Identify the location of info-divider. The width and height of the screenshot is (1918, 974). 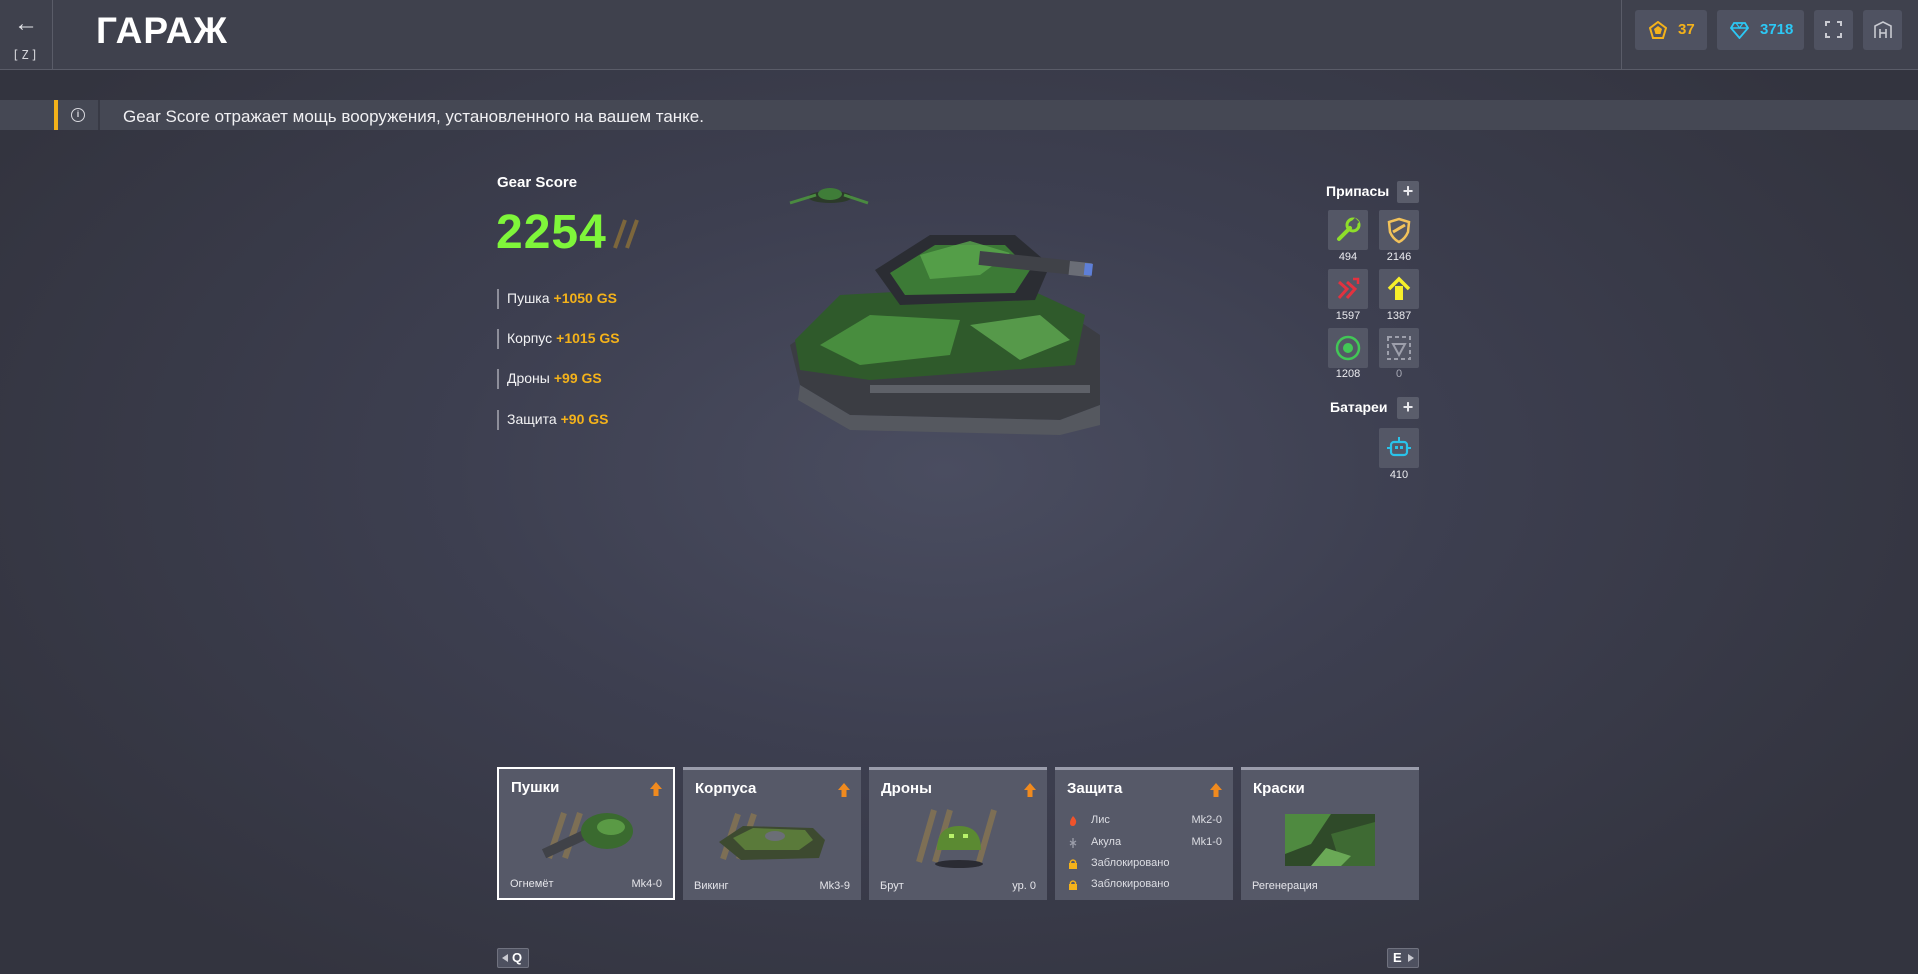
(99, 115).